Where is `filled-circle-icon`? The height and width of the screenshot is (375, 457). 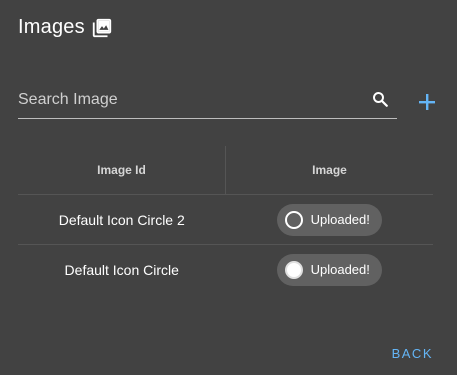 filled-circle-icon is located at coordinates (293, 269).